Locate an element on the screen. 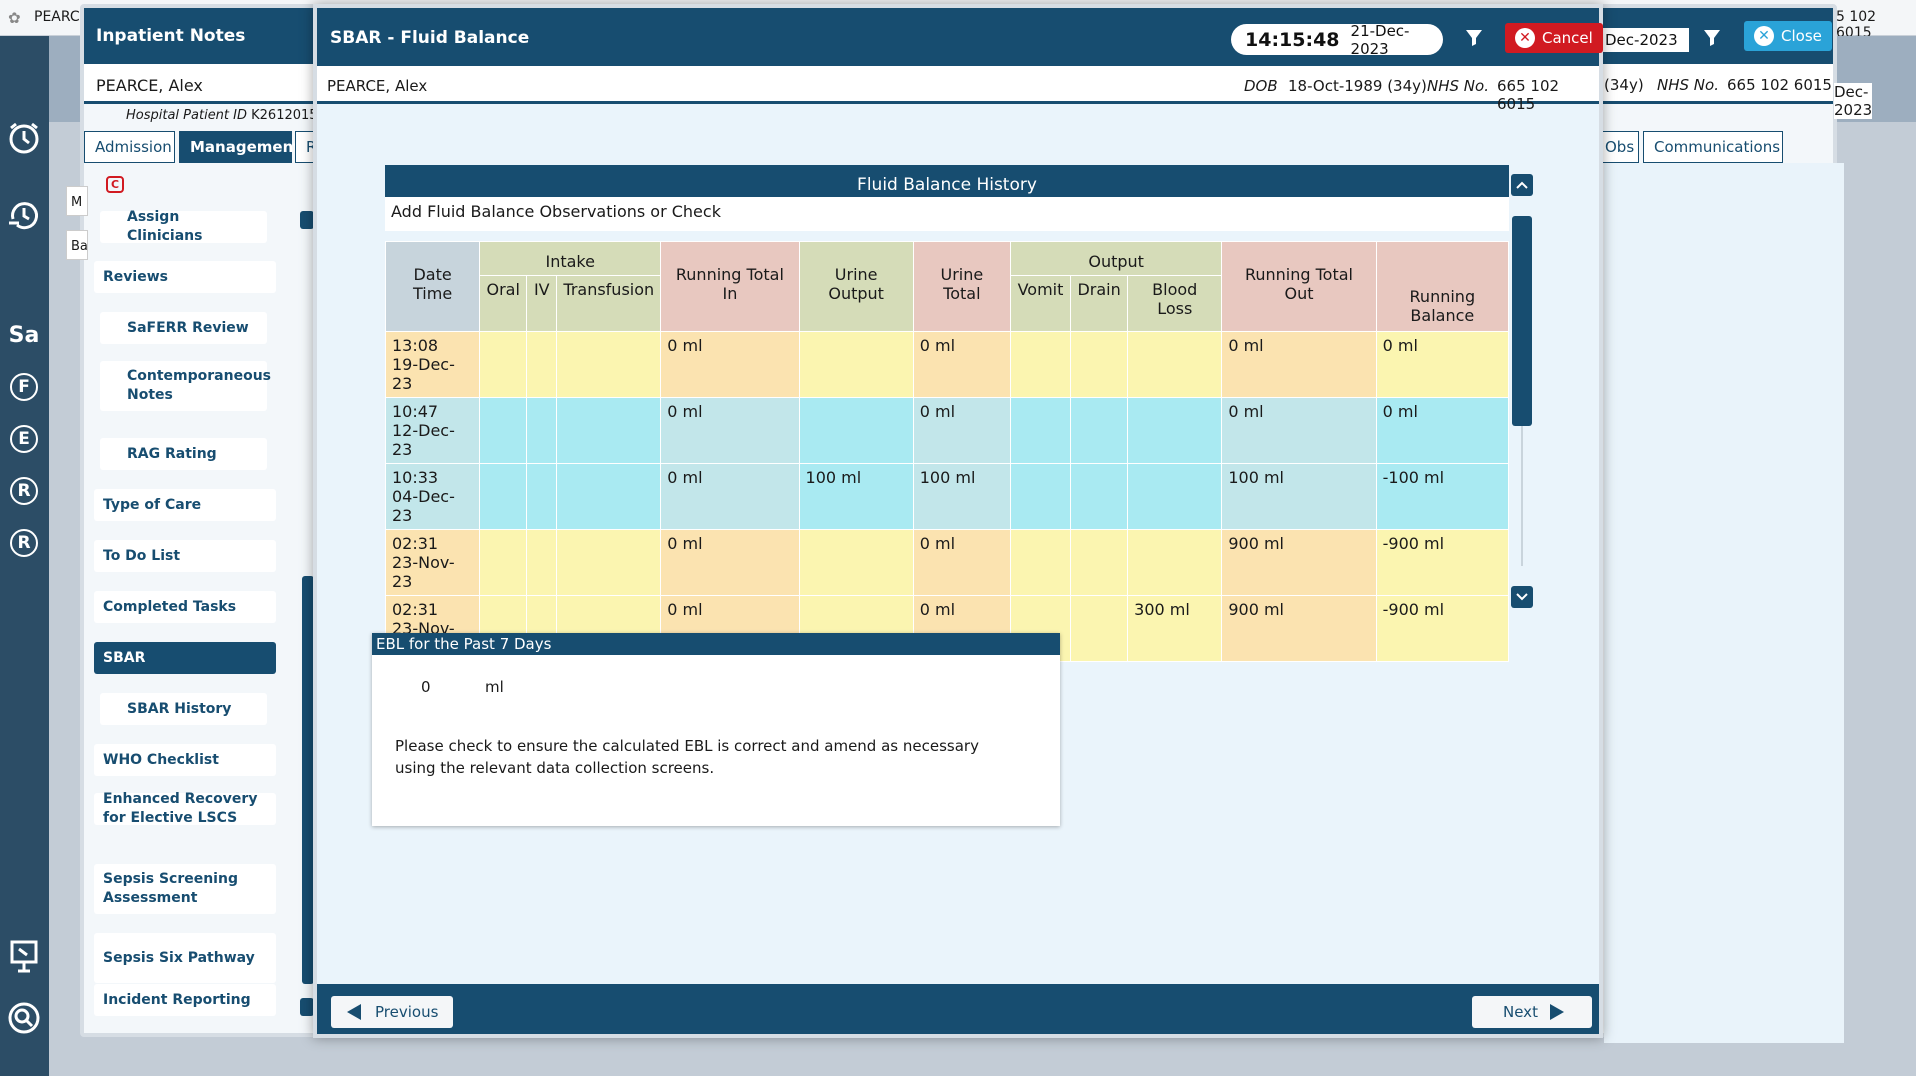  search-icon is located at coordinates (24, 1018).